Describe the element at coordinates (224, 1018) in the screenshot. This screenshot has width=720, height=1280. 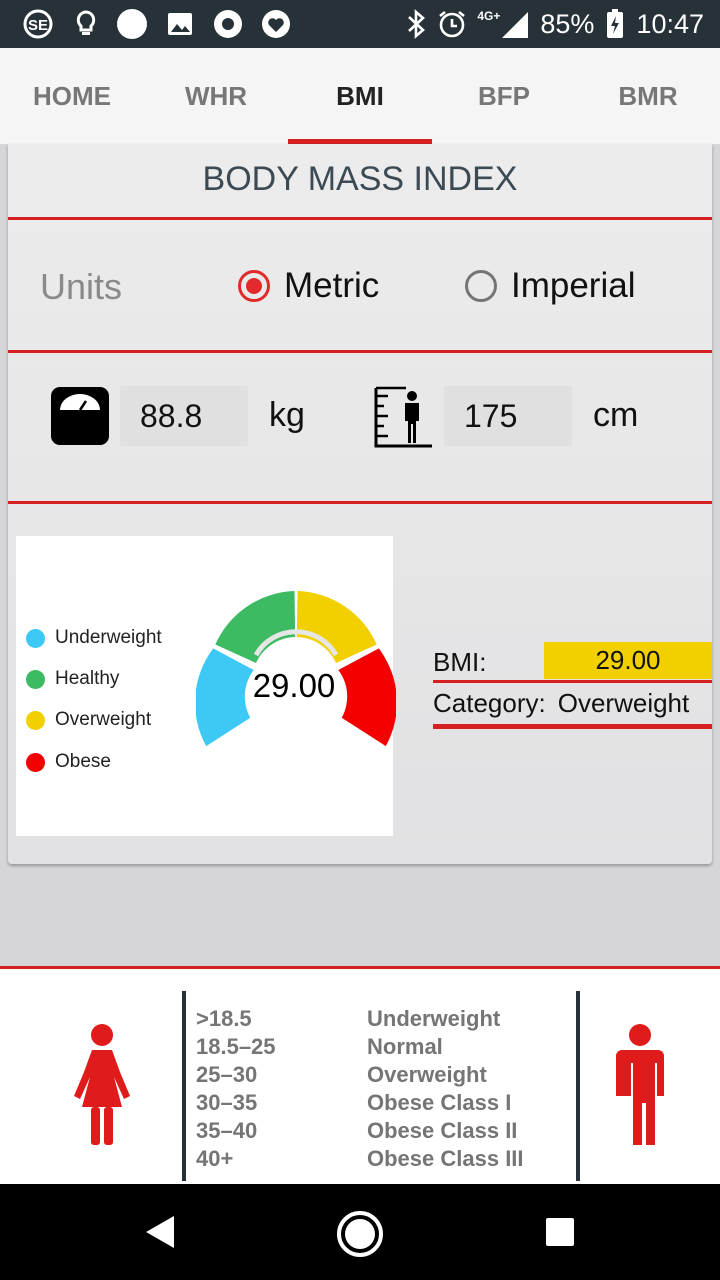
I see `range-item: >18.5` at that location.